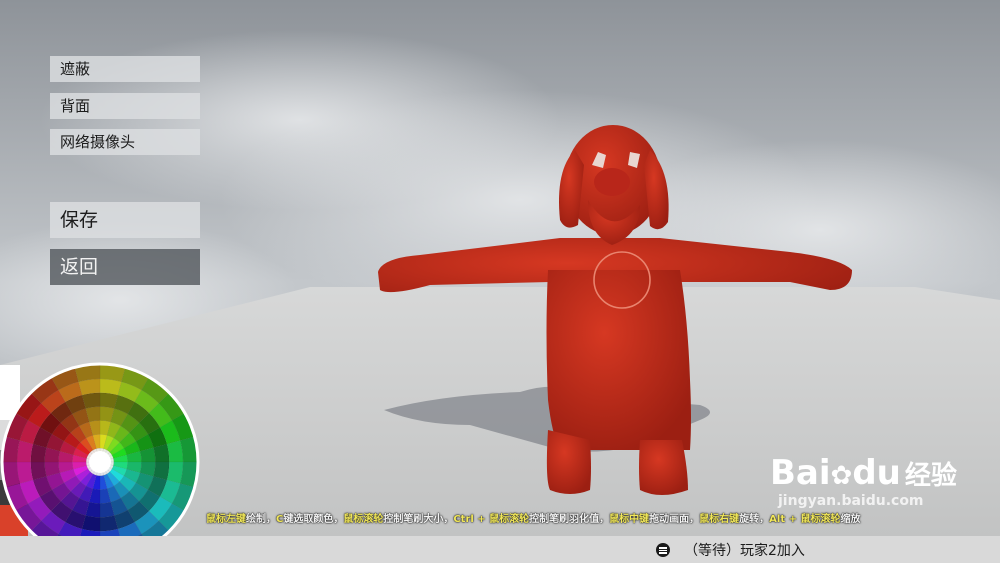 This screenshot has height=563, width=1000. I want to click on hint-text: 控制笔刷大小，, so click(418, 519).